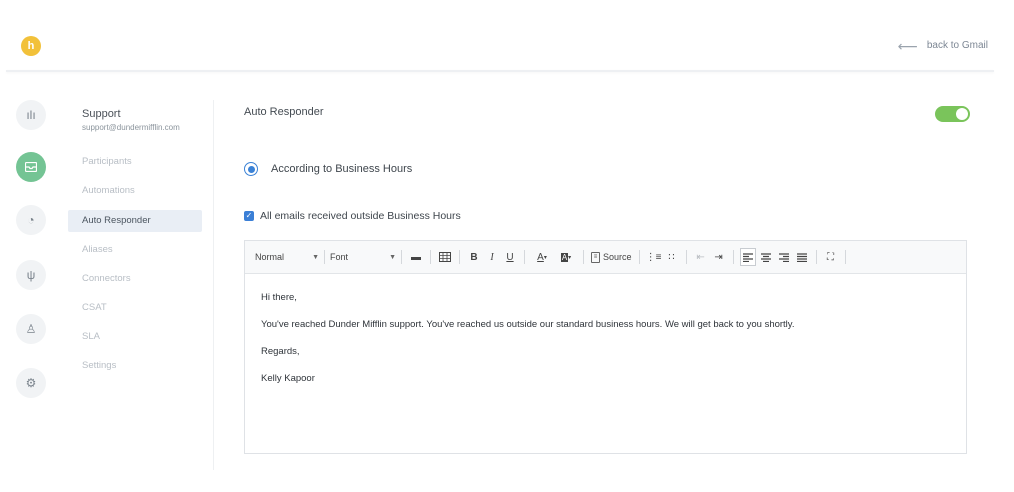 The height and width of the screenshot is (492, 1014). I want to click on source-button: ≡ Source, so click(611, 257).